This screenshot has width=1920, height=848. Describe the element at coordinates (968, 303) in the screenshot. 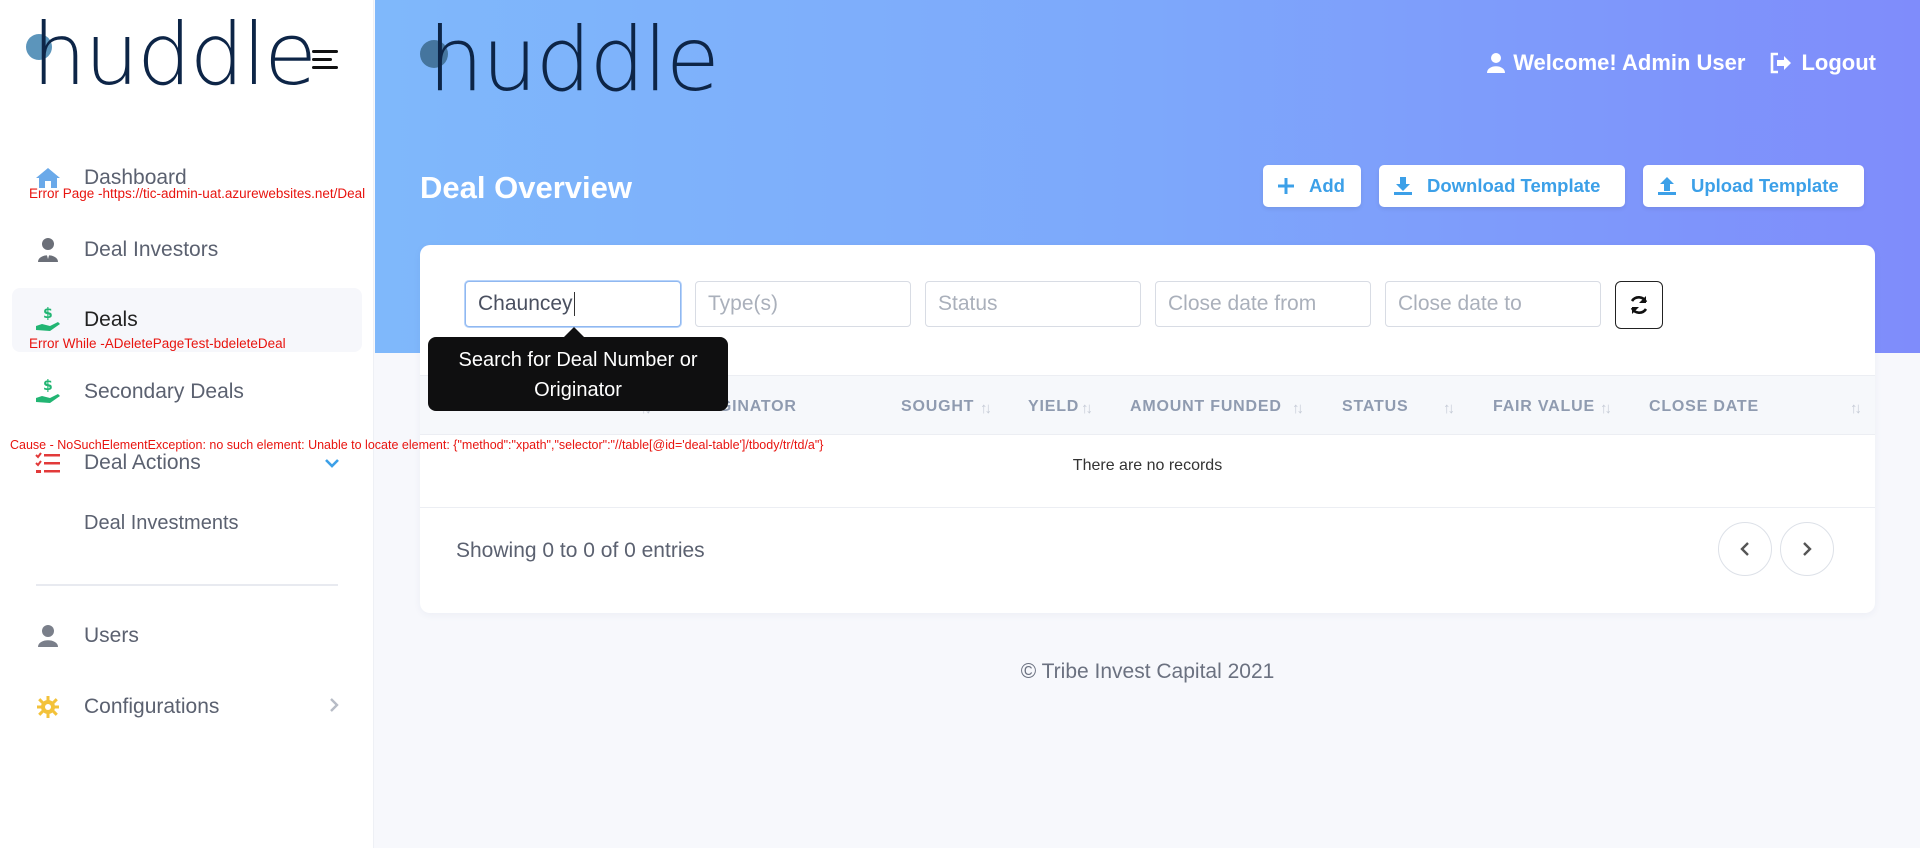

I see `status-placeholder: Status` at that location.